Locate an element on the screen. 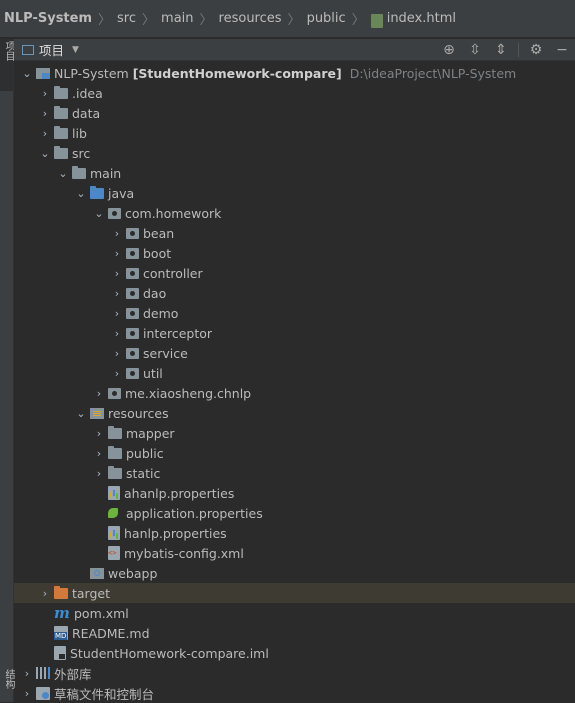  tree-node-external-libraries: › 外部库 is located at coordinates (294, 673).